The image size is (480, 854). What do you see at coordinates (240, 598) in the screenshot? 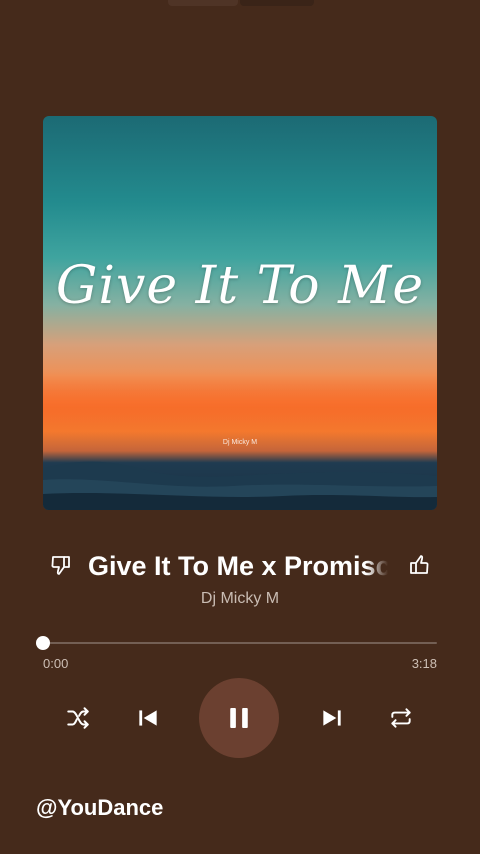
I see `track-artist: Dj Micky M` at bounding box center [240, 598].